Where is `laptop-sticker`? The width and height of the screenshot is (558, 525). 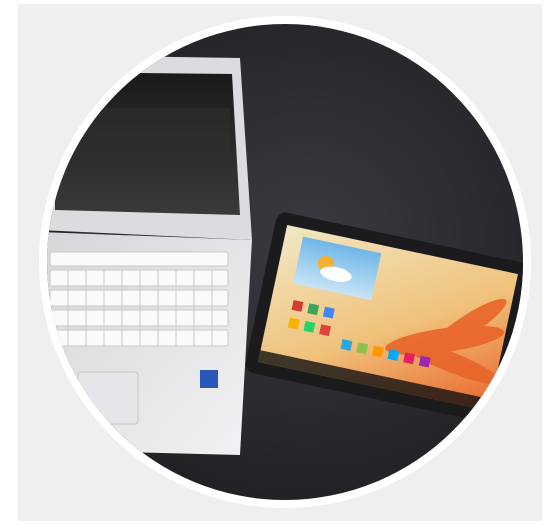
laptop-sticker is located at coordinates (209, 379).